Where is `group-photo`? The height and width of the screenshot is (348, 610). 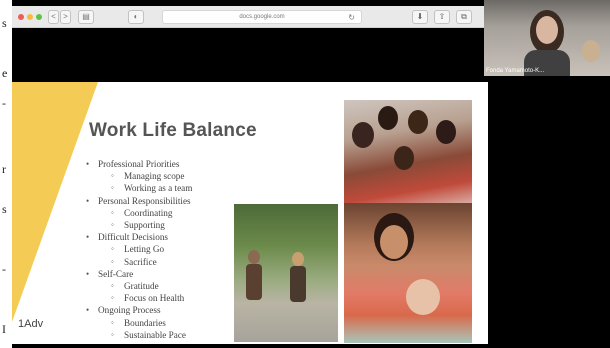
group-photo is located at coordinates (408, 157).